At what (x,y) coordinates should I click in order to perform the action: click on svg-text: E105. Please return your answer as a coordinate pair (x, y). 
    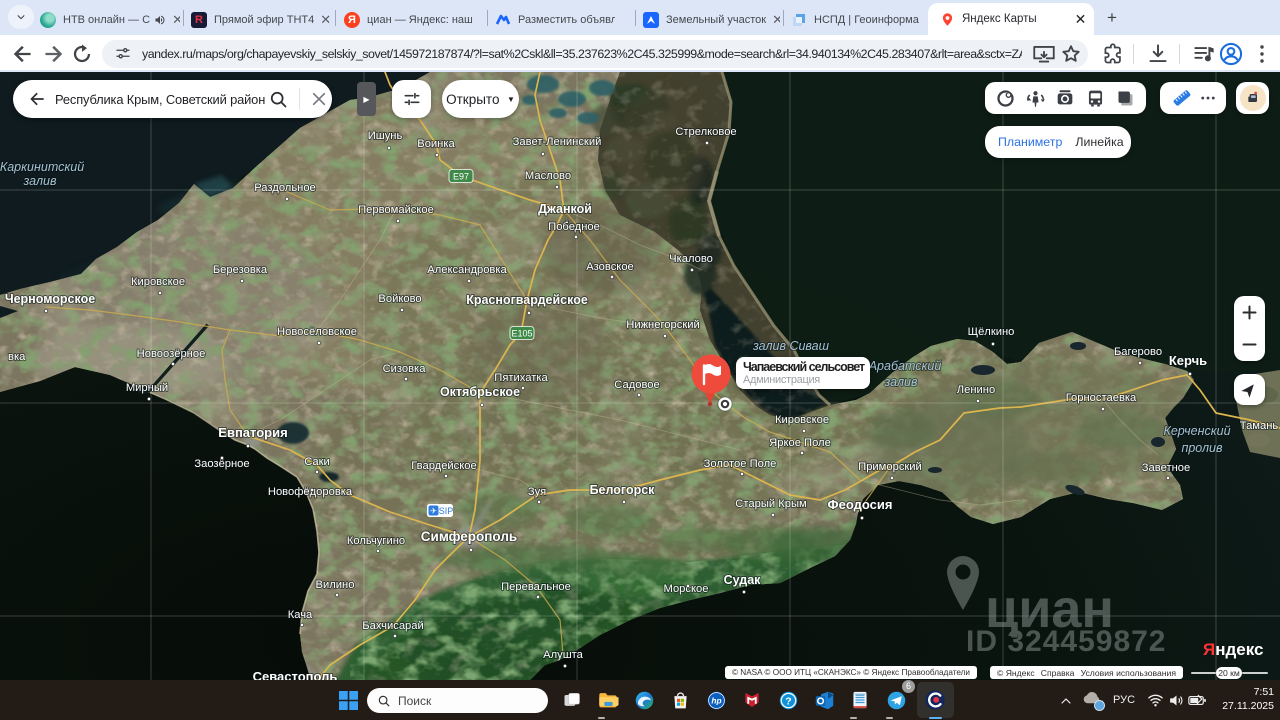
    Looking at the image, I should click on (521, 334).